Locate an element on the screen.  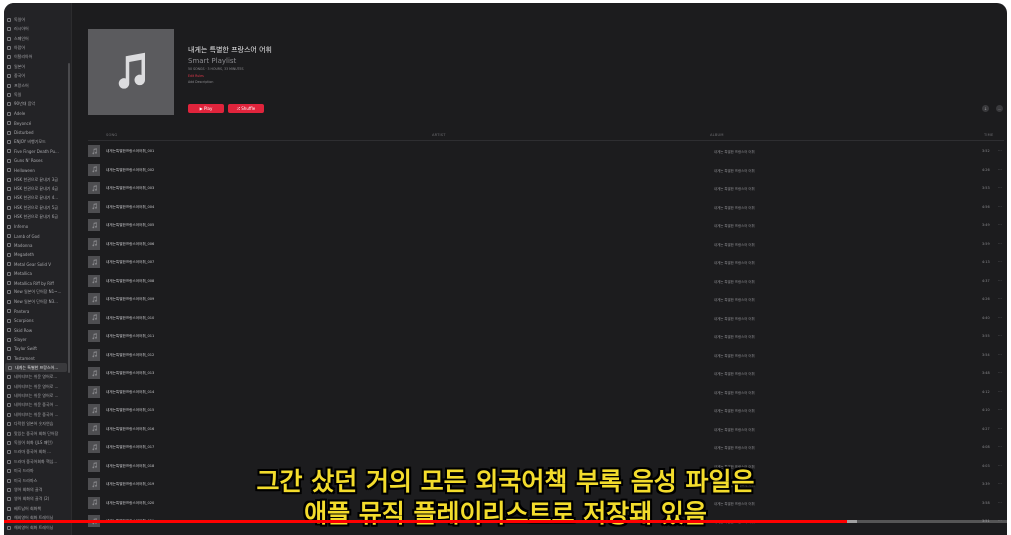
sidebar-item: ENJOY 비행기모드 is located at coordinates (37, 141).